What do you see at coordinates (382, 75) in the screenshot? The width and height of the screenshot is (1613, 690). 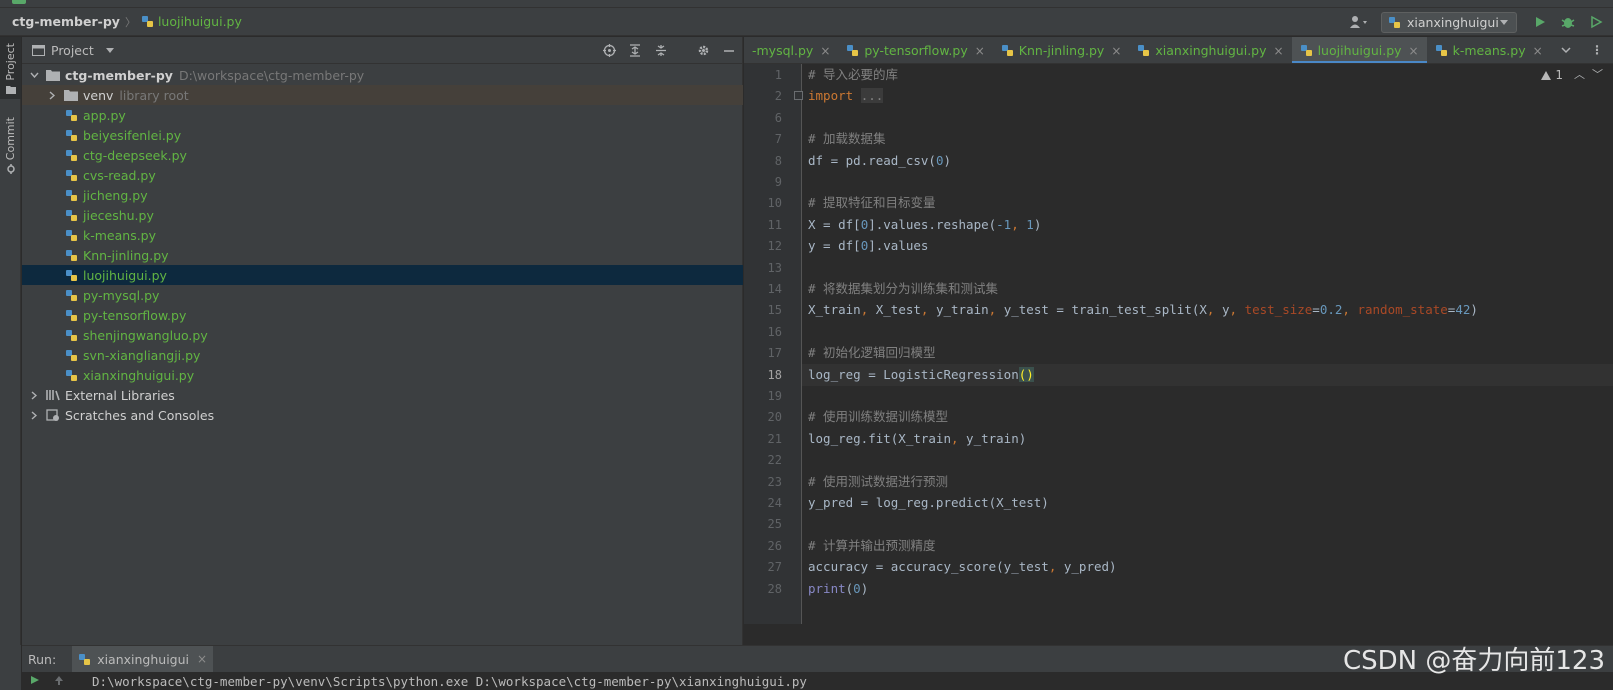 I see `tree-root: ctg-member-py D:\workspace\ctg-member-py` at bounding box center [382, 75].